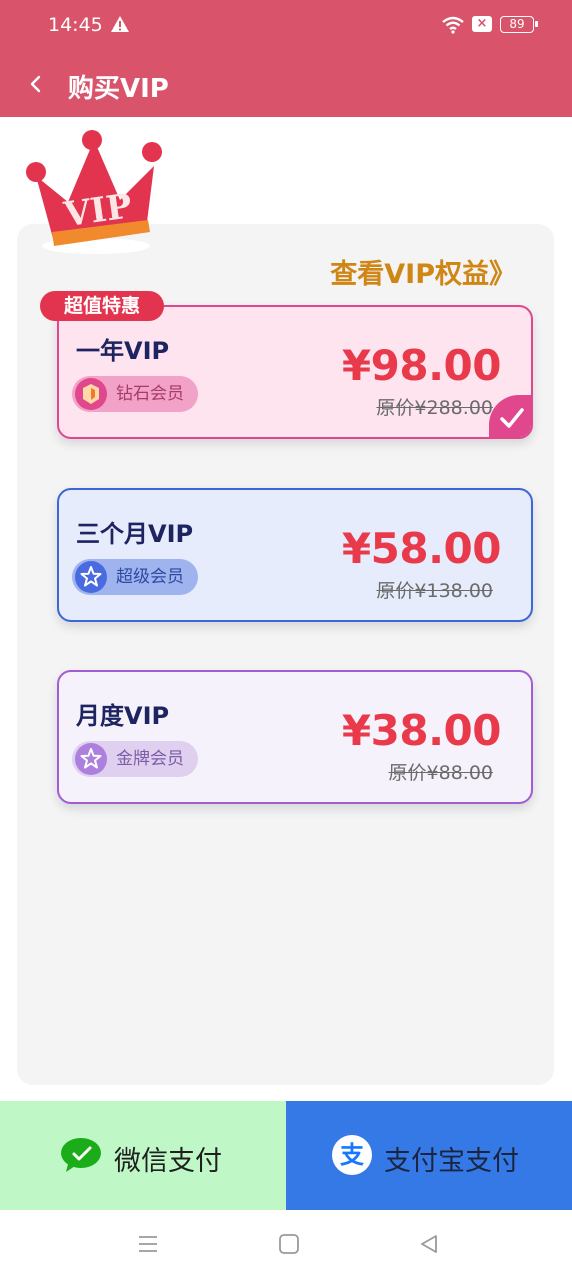  Describe the element at coordinates (451, 1161) in the screenshot. I see `alipay-label: 支付宝支付` at that location.